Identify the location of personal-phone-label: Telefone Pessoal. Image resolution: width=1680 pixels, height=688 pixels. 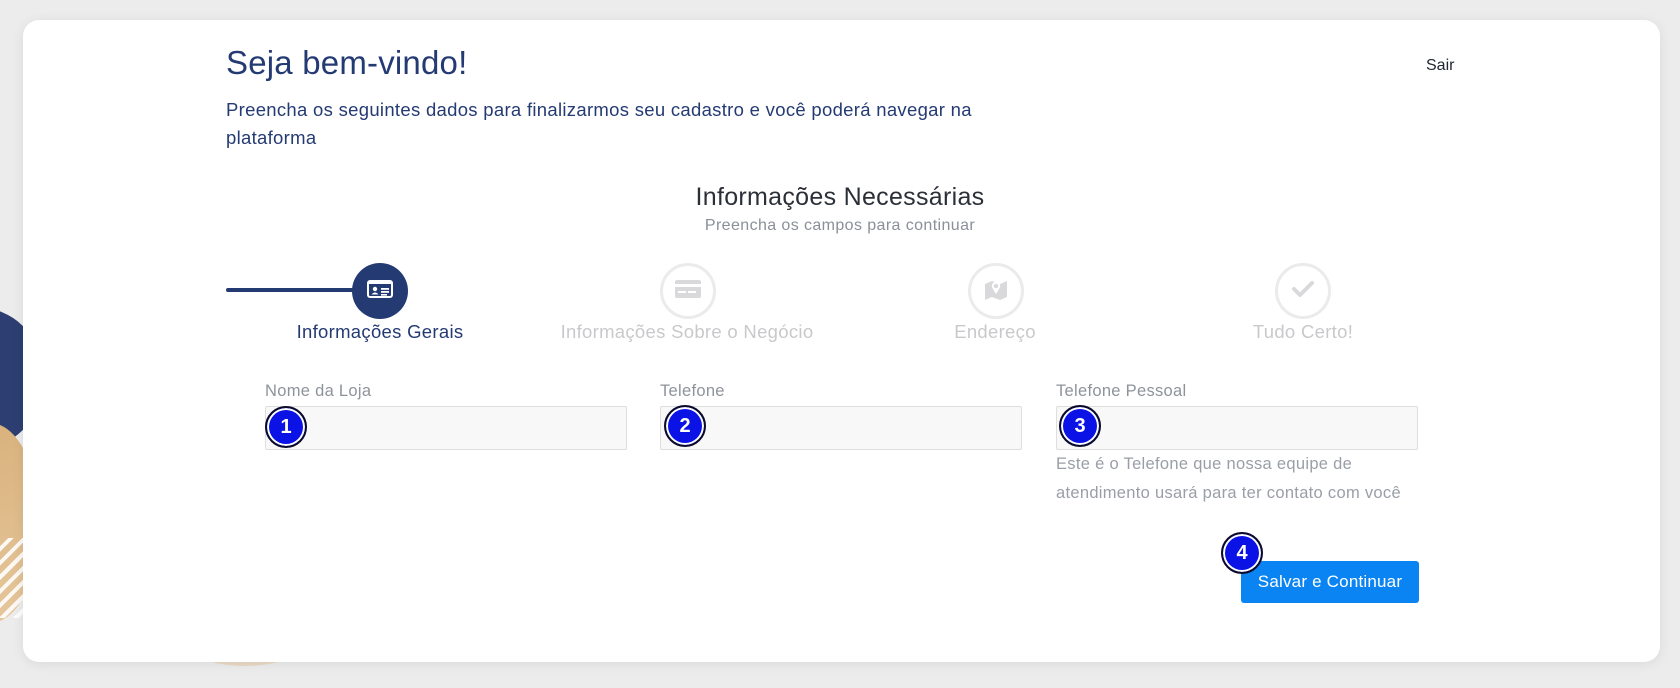
(1121, 391).